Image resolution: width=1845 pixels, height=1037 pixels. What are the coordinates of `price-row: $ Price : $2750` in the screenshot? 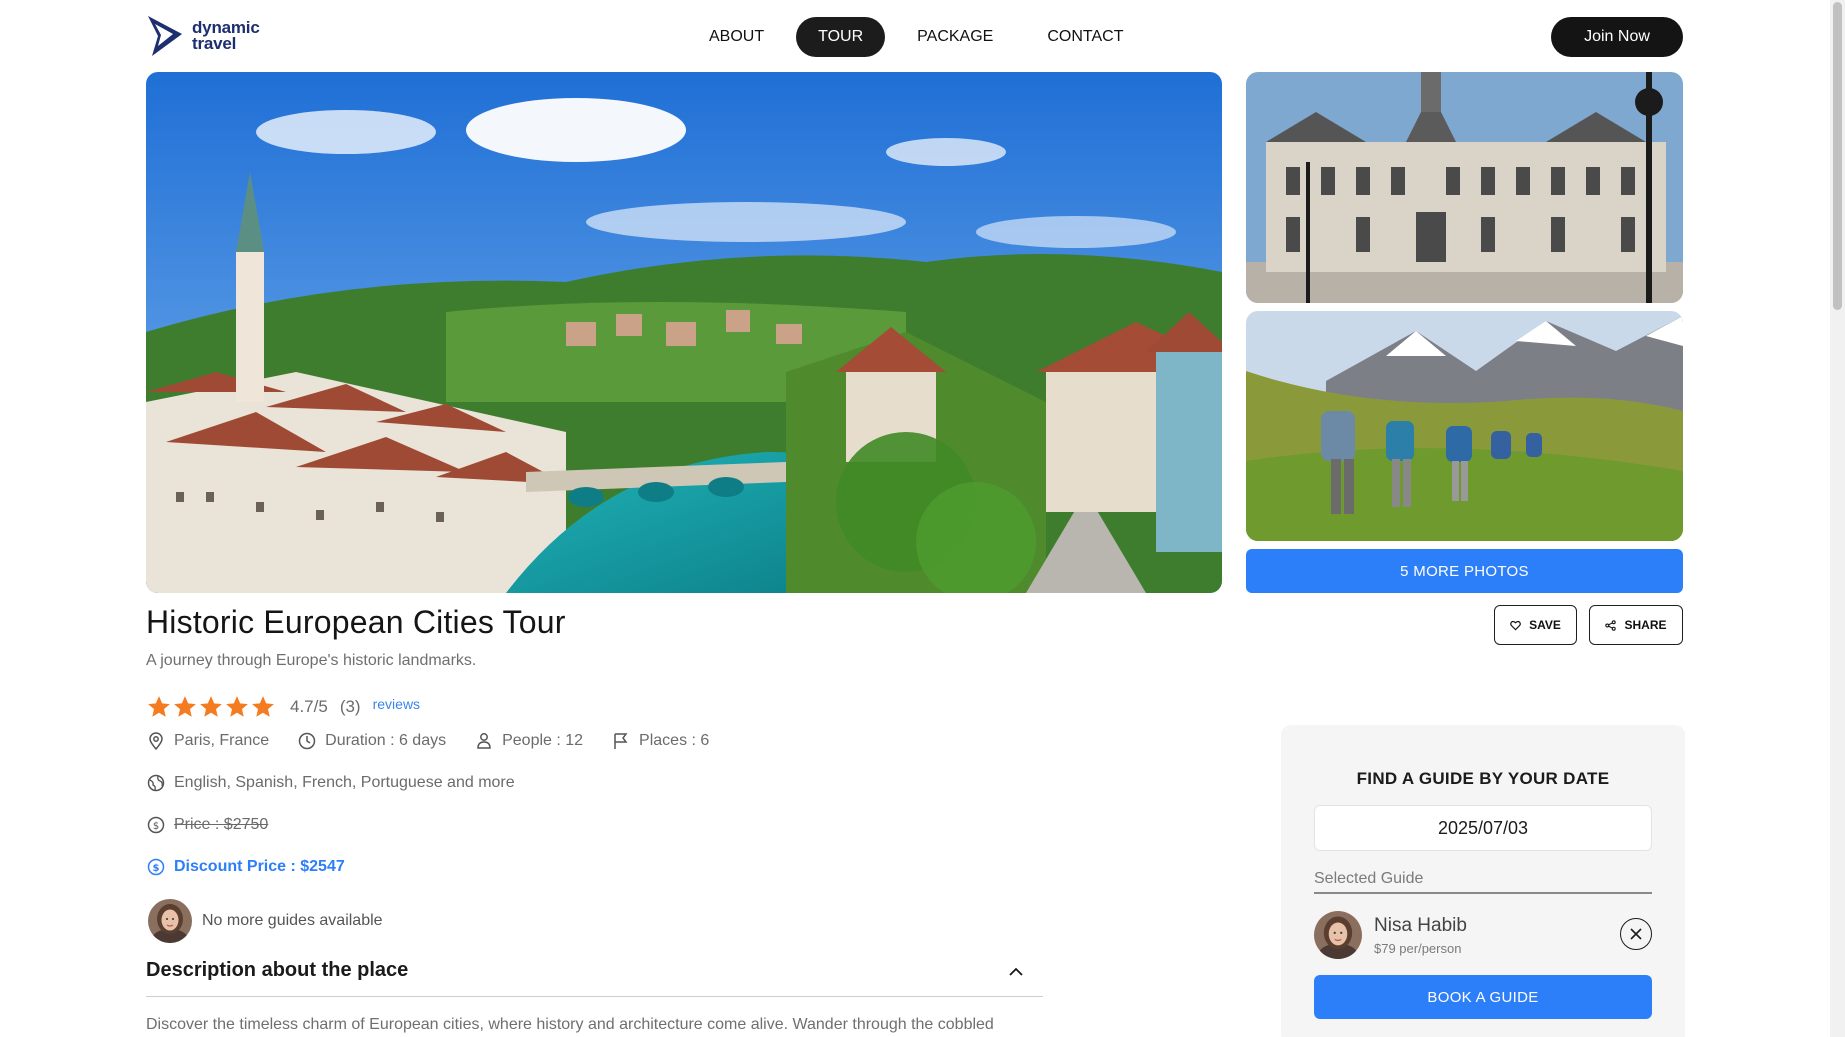 It's located at (207, 825).